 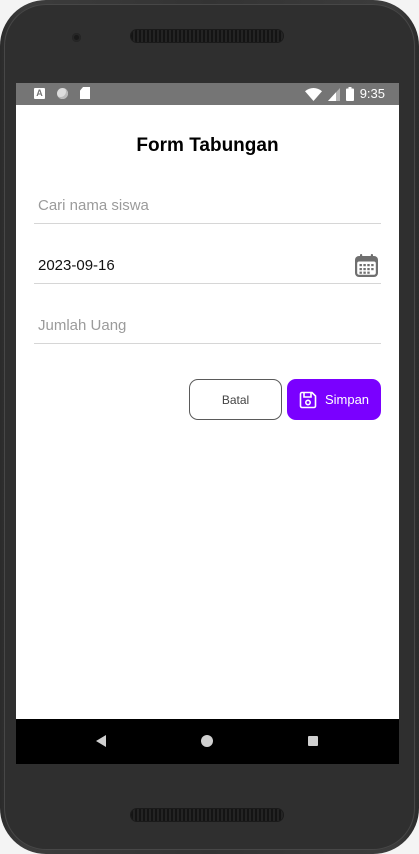 What do you see at coordinates (313, 94) in the screenshot?
I see `wifi-icon` at bounding box center [313, 94].